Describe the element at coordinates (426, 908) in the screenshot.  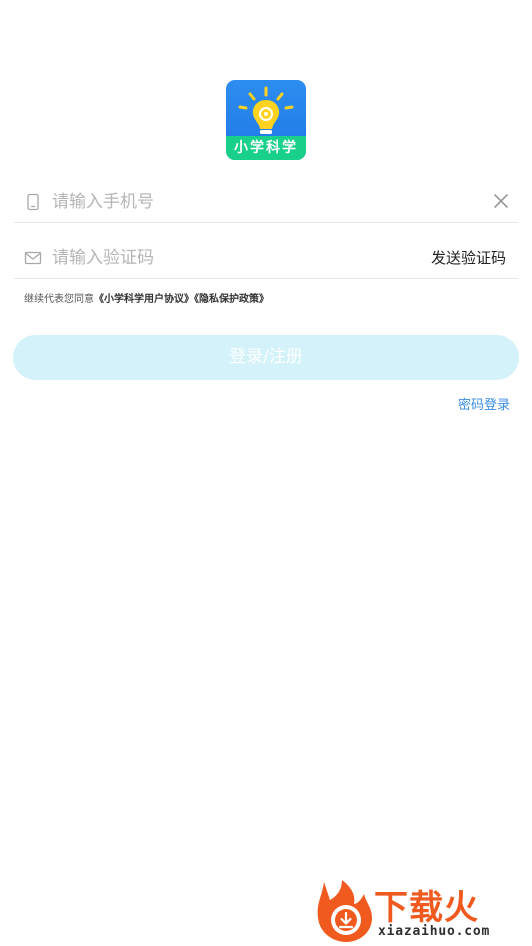
I see `watermark-brand: 下载火` at that location.